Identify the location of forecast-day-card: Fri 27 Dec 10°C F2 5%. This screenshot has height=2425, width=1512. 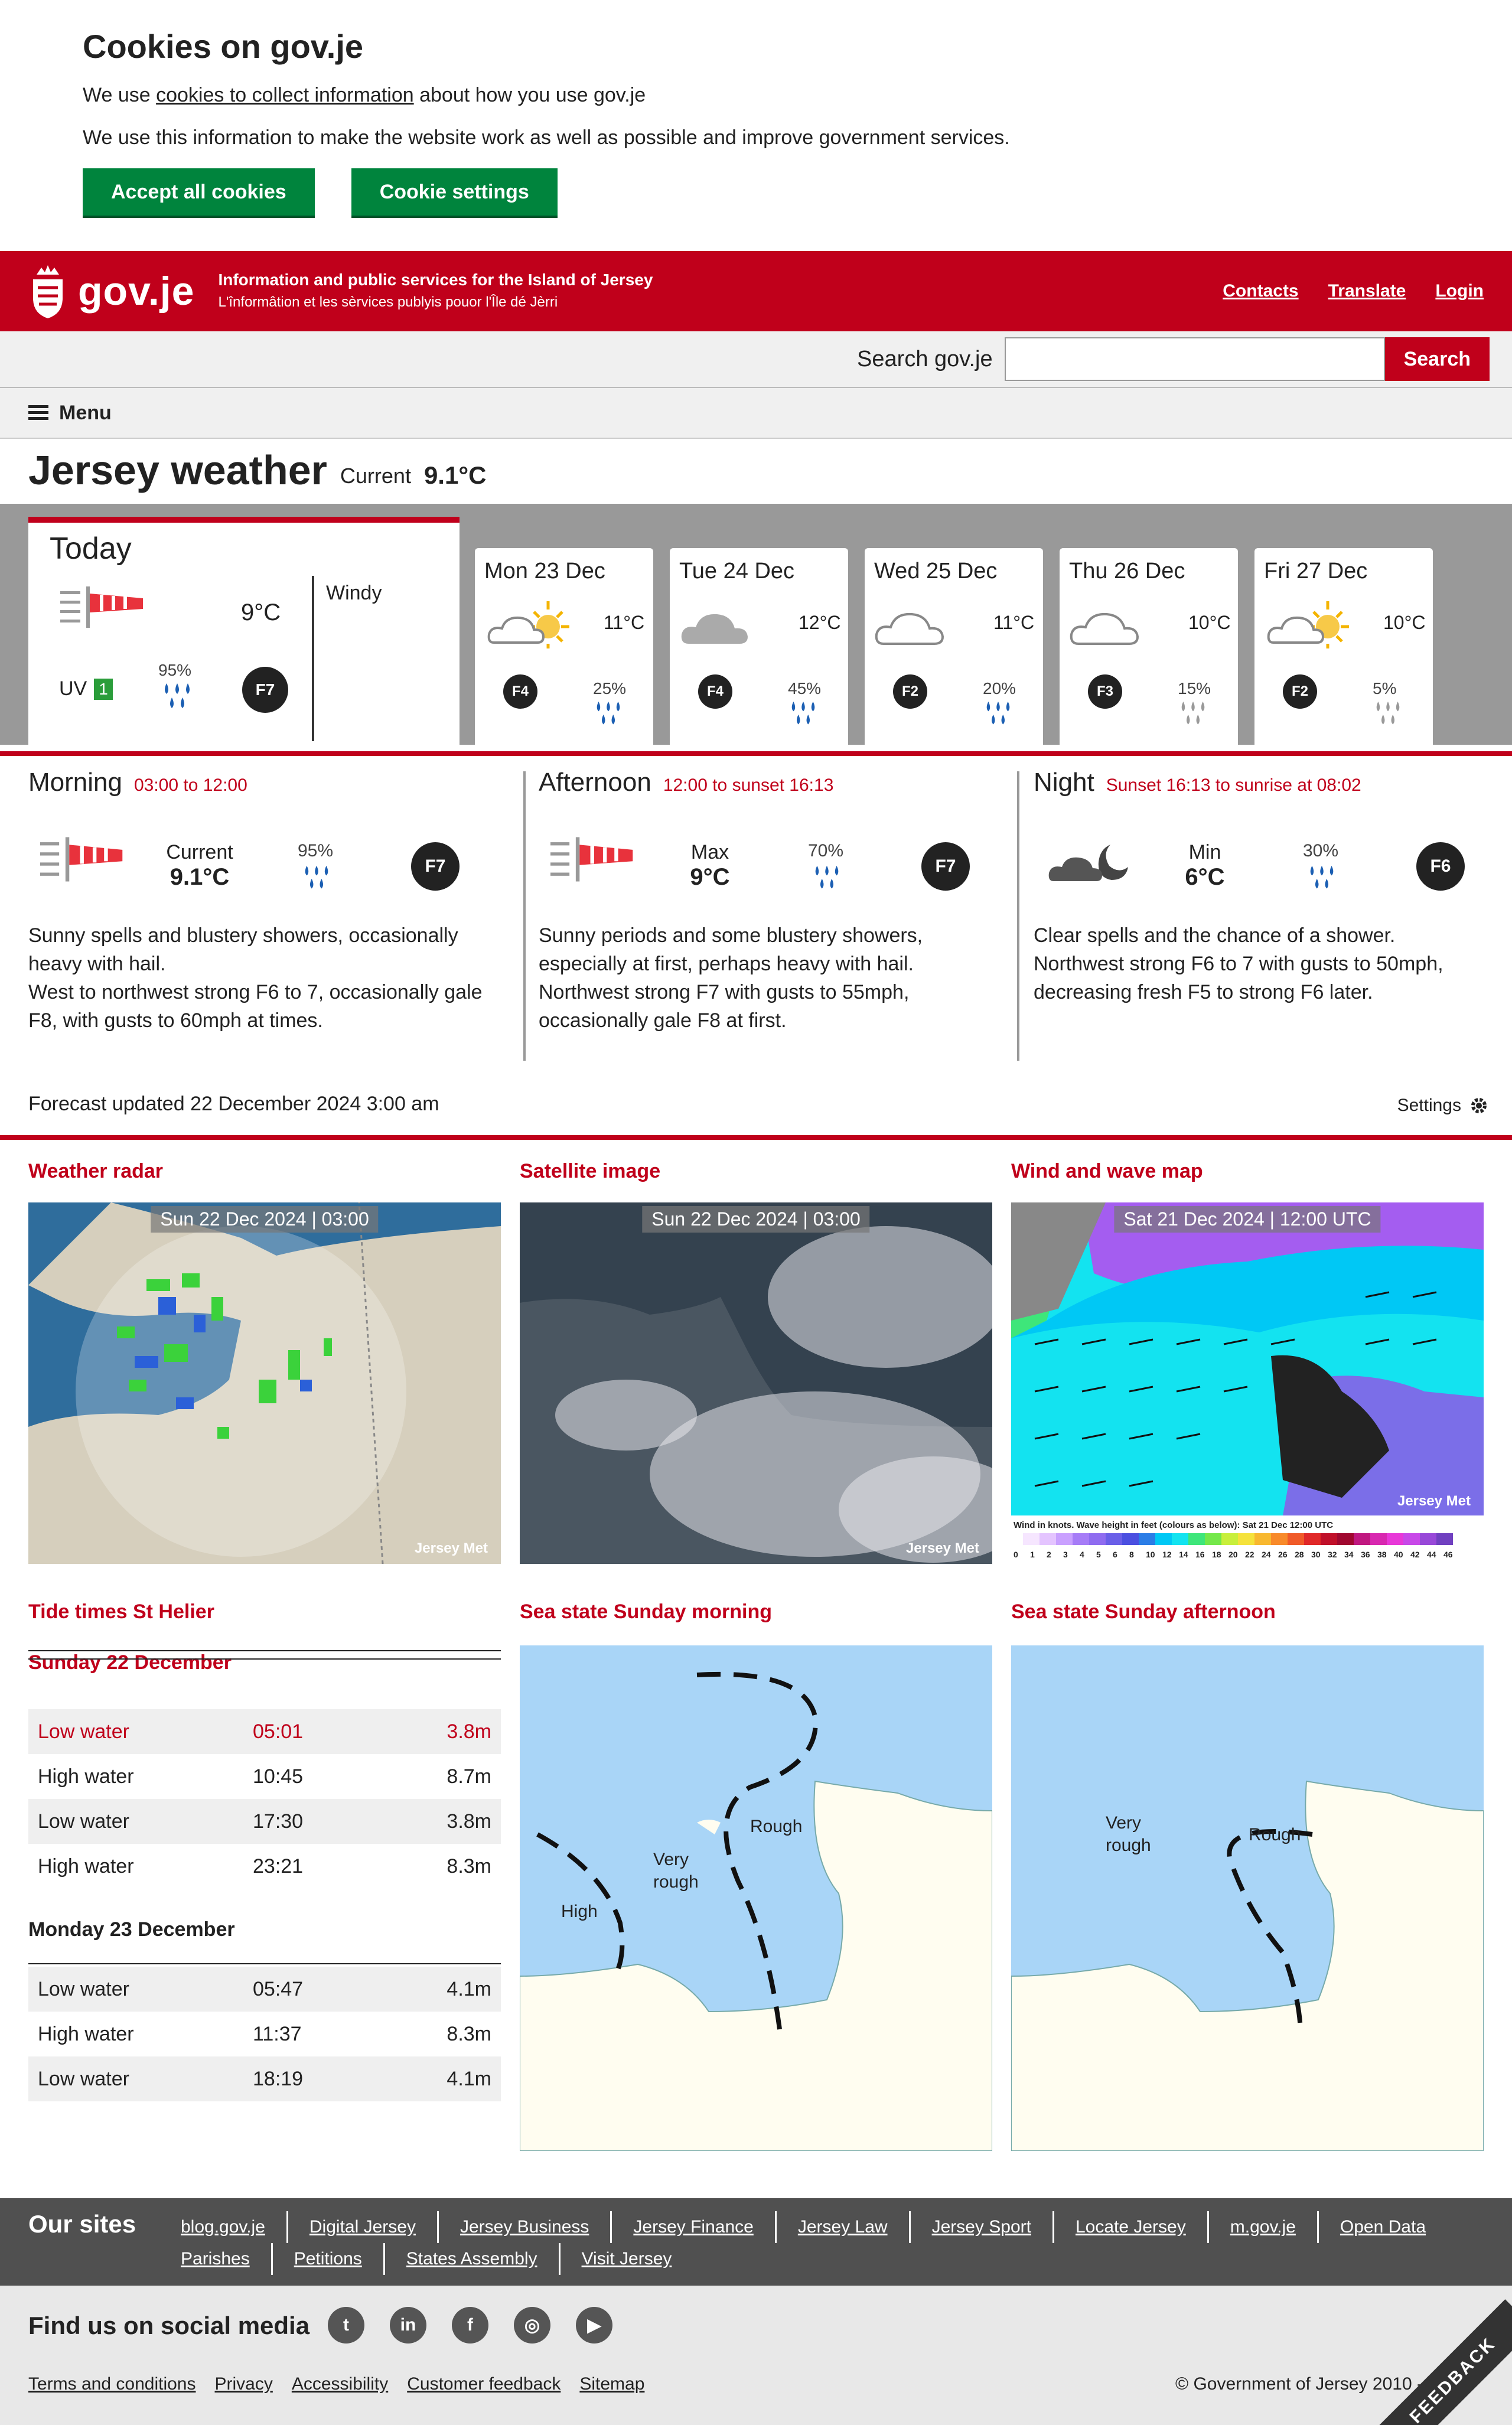
(1343, 647).